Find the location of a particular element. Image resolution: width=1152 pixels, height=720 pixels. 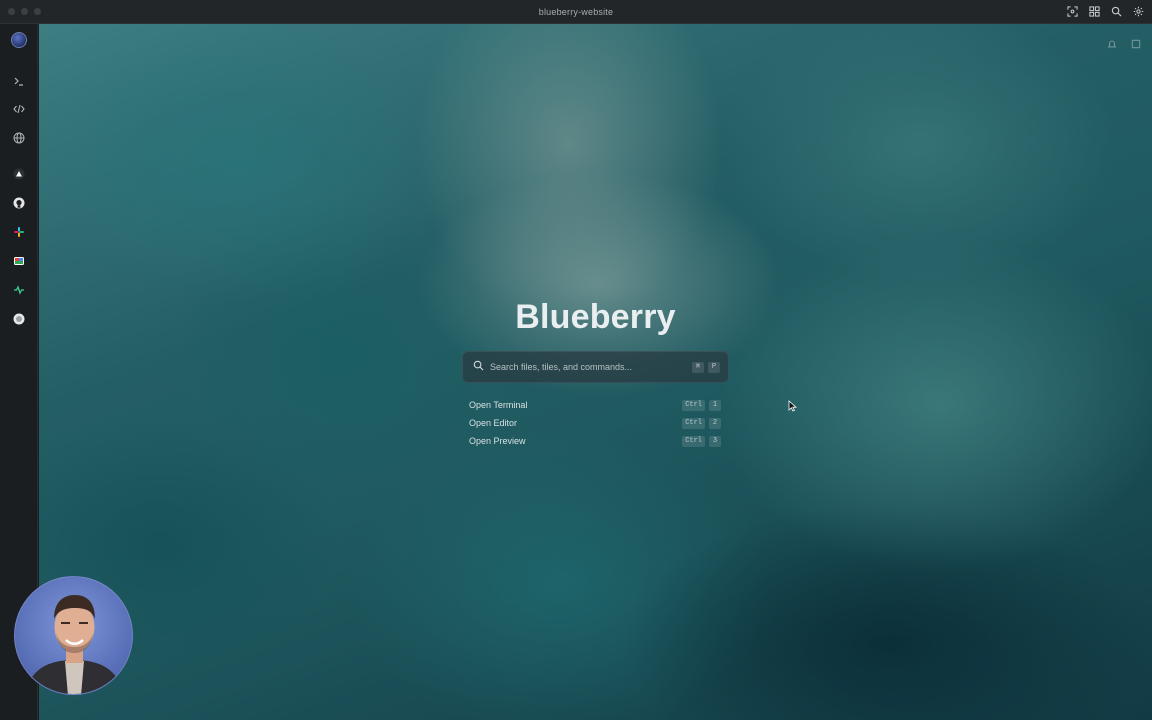

activity-icon is located at coordinates (19, 290).